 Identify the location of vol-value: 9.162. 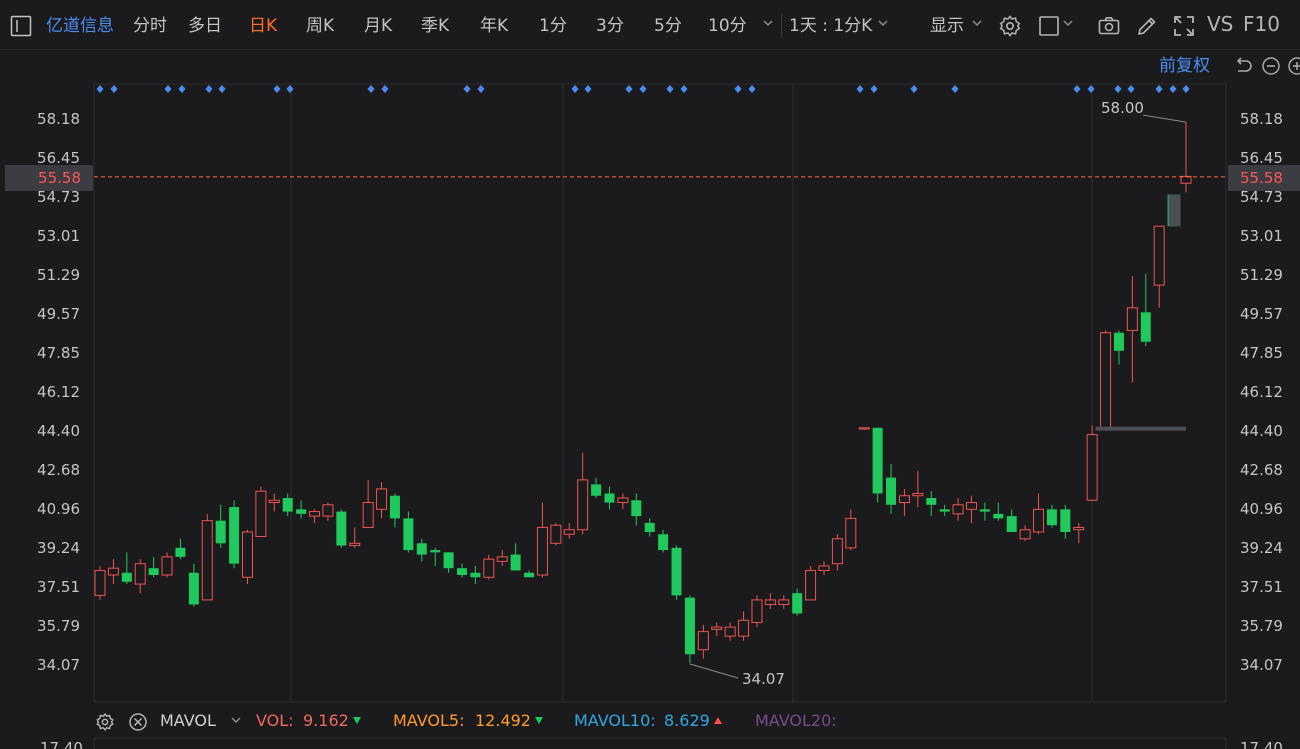
(332, 721).